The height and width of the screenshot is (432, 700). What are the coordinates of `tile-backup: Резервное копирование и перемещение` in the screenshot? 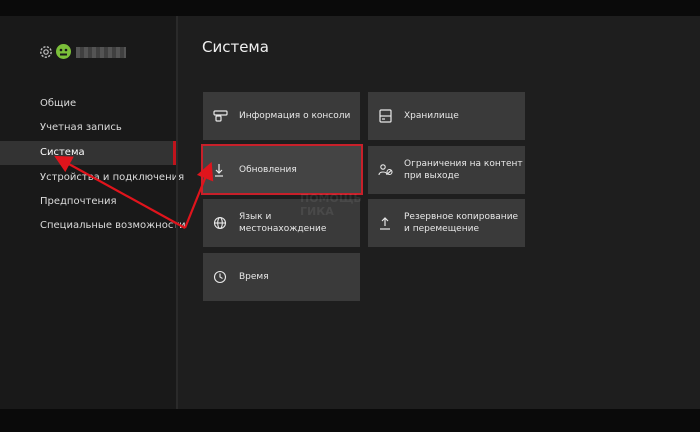 It's located at (446, 223).